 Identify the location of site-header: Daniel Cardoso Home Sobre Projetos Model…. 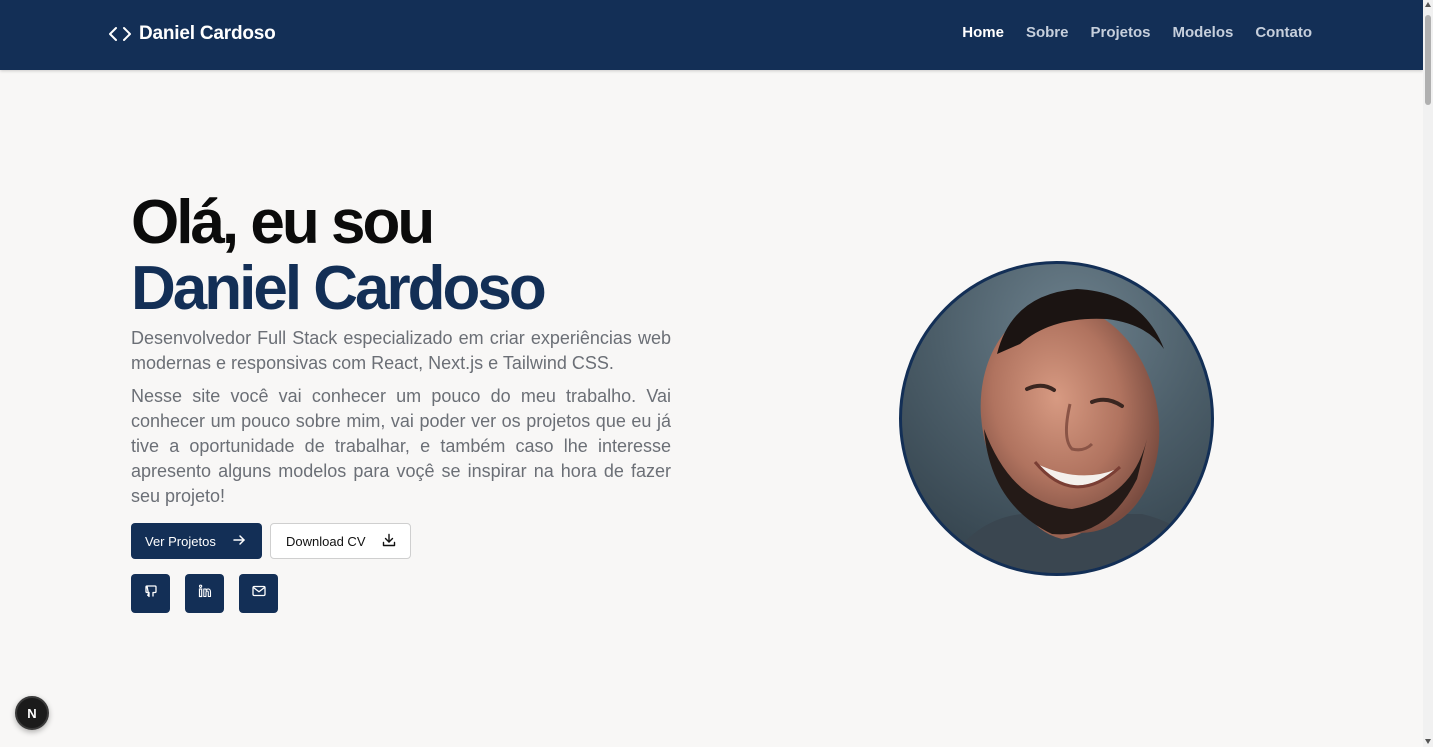
(711, 35).